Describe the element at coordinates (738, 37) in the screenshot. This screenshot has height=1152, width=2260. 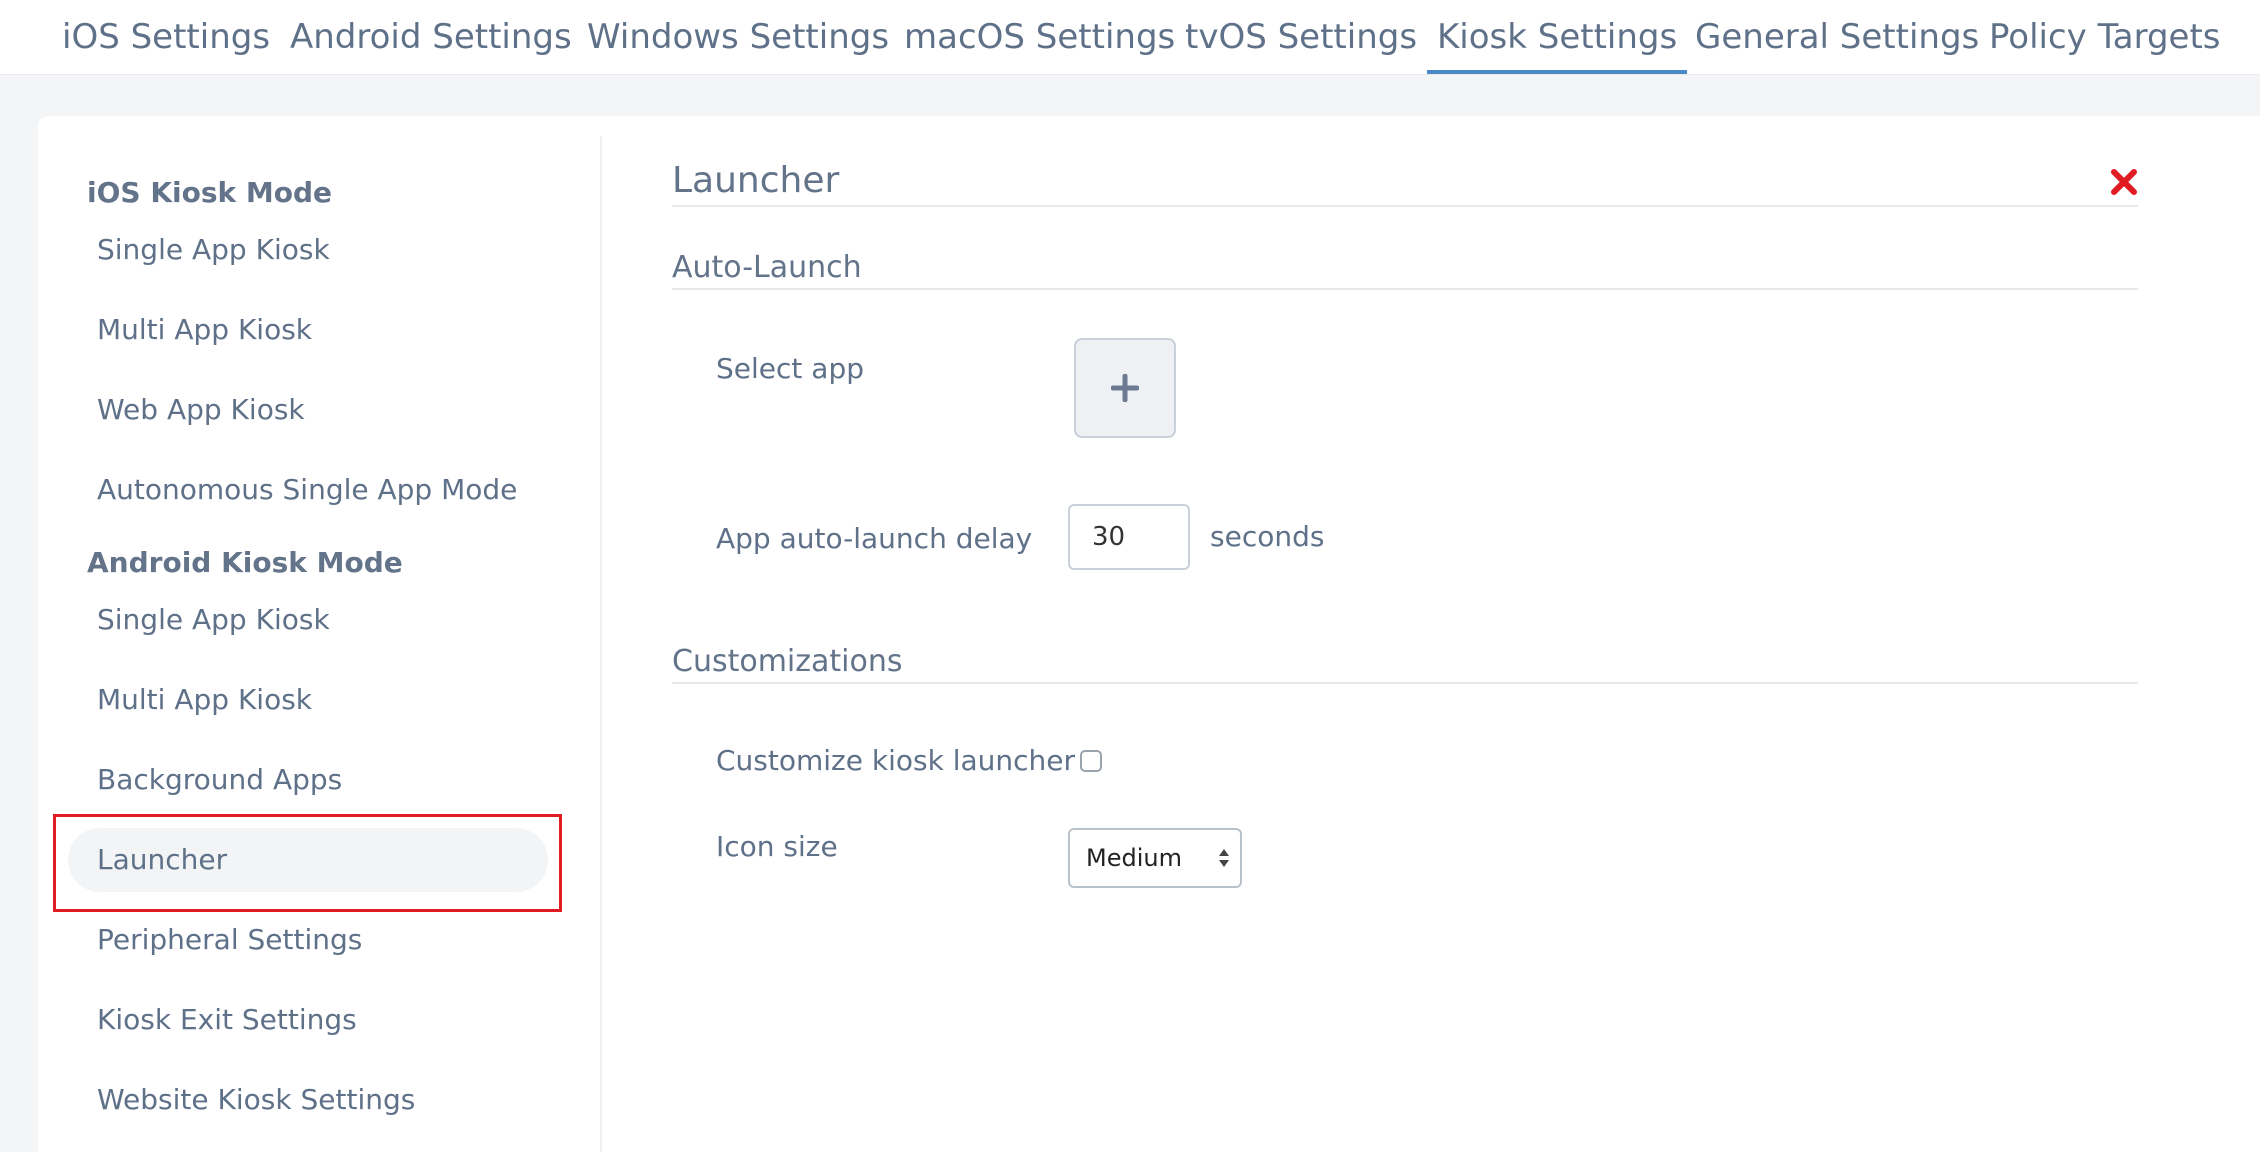
I see `tab-windows-settings: Windows Settings` at that location.